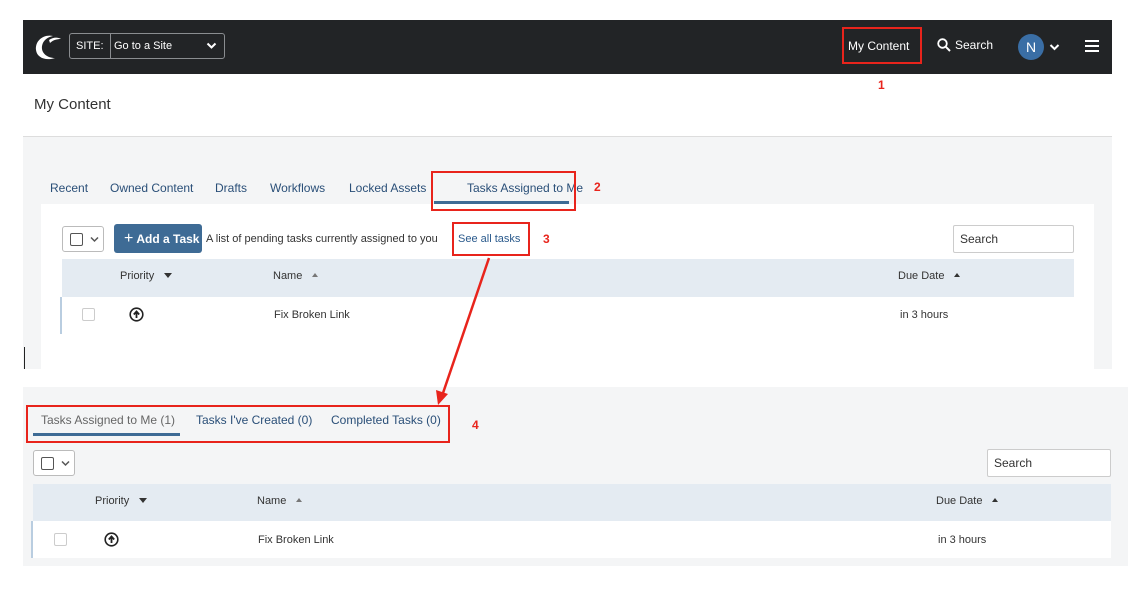 The width and height of the screenshot is (1130, 597). I want to click on annotation-arrow, so click(463, 331).